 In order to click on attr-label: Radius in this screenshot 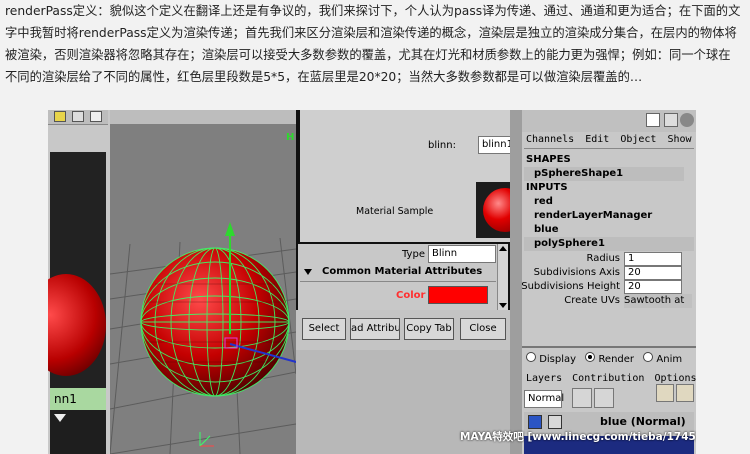, I will do `click(603, 258)`.